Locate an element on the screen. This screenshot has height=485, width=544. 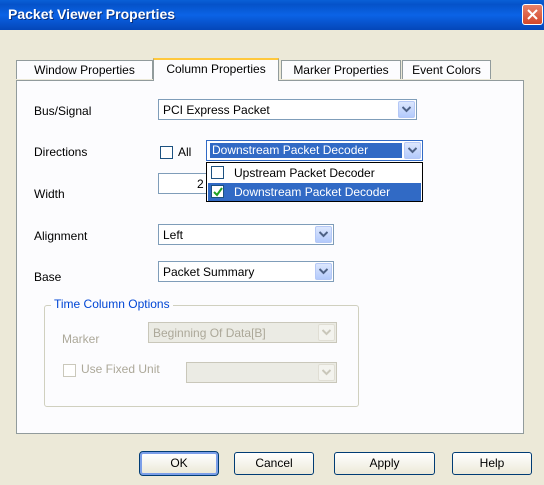
directions-all-checkbox is located at coordinates (166, 152).